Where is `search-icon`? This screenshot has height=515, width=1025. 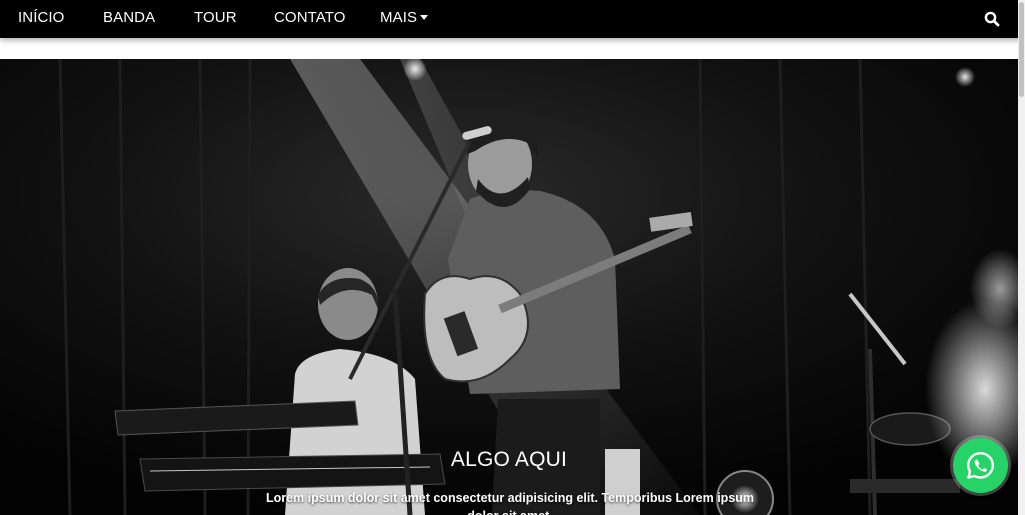 search-icon is located at coordinates (992, 19).